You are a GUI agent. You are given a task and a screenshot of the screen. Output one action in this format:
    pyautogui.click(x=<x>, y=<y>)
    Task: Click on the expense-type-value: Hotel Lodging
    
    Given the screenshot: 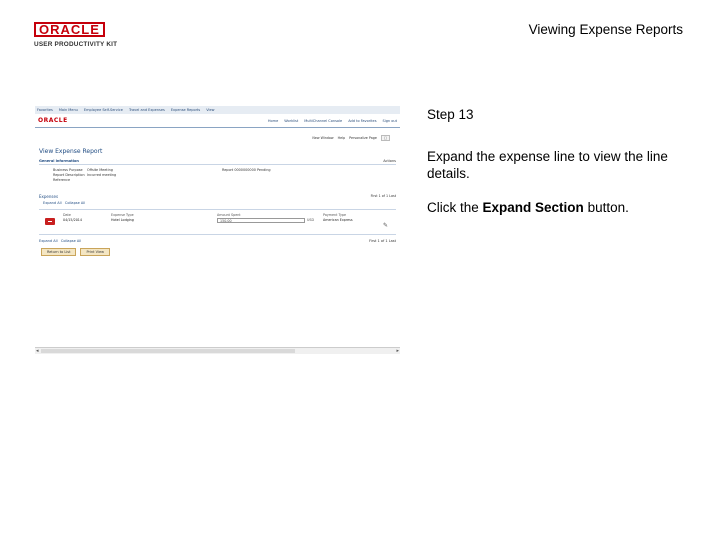 What is the action you would take?
    pyautogui.click(x=122, y=219)
    